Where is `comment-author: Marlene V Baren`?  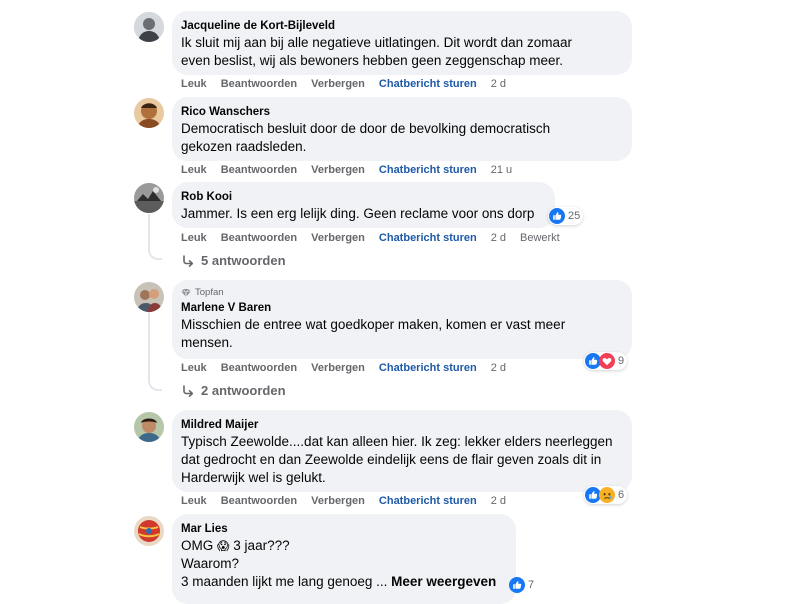 comment-author: Marlene V Baren is located at coordinates (401, 308).